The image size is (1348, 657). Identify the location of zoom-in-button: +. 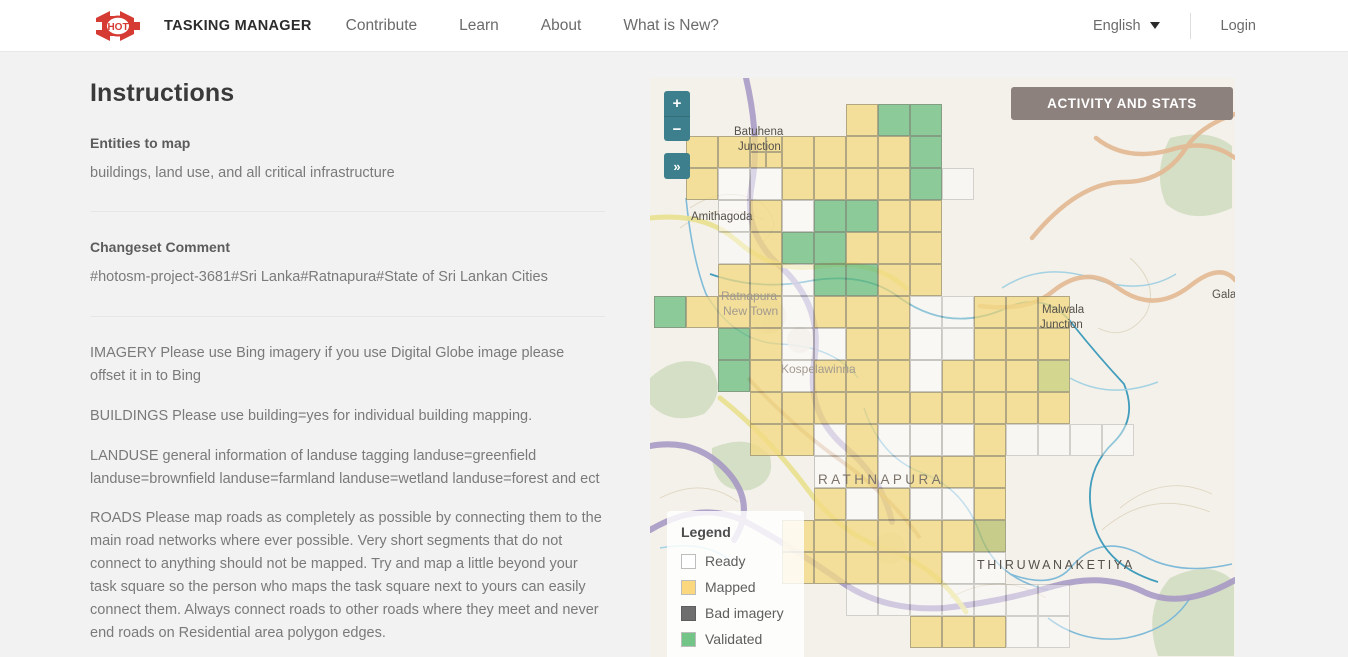
(677, 103).